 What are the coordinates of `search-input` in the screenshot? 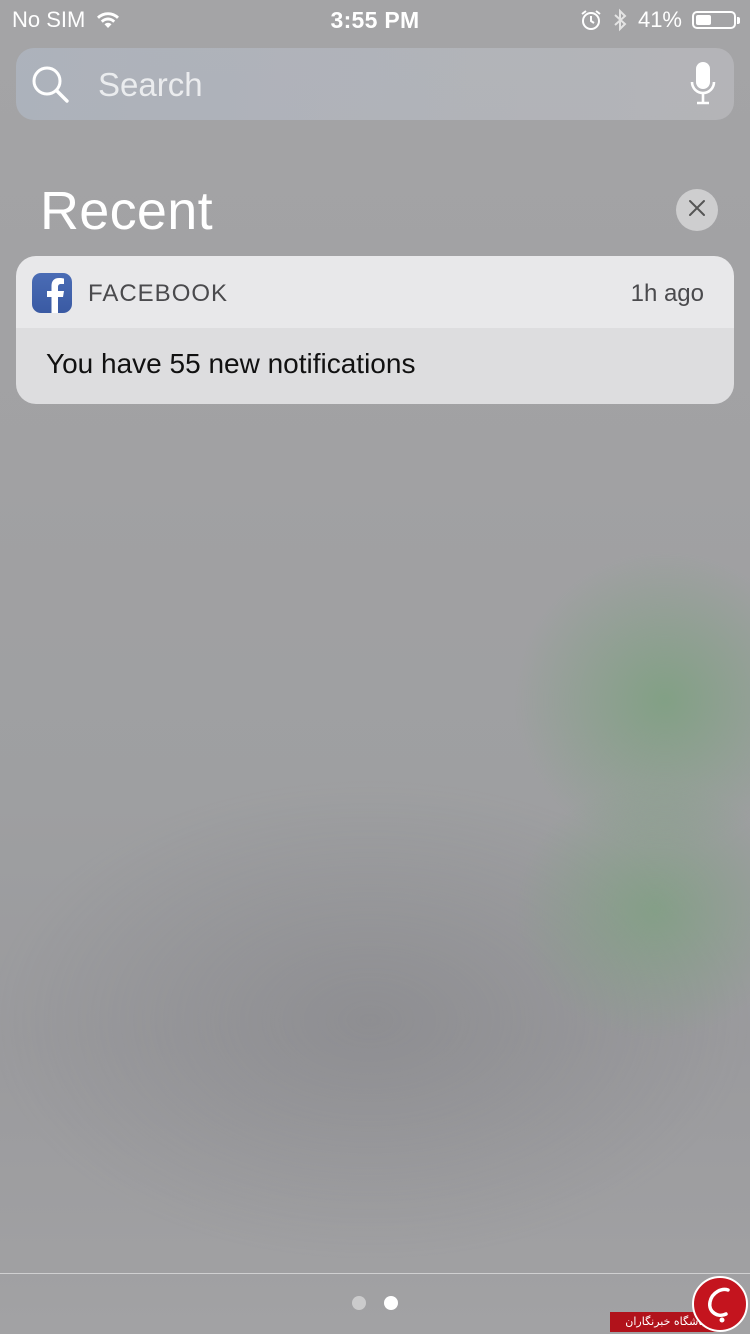 It's located at (388, 85).